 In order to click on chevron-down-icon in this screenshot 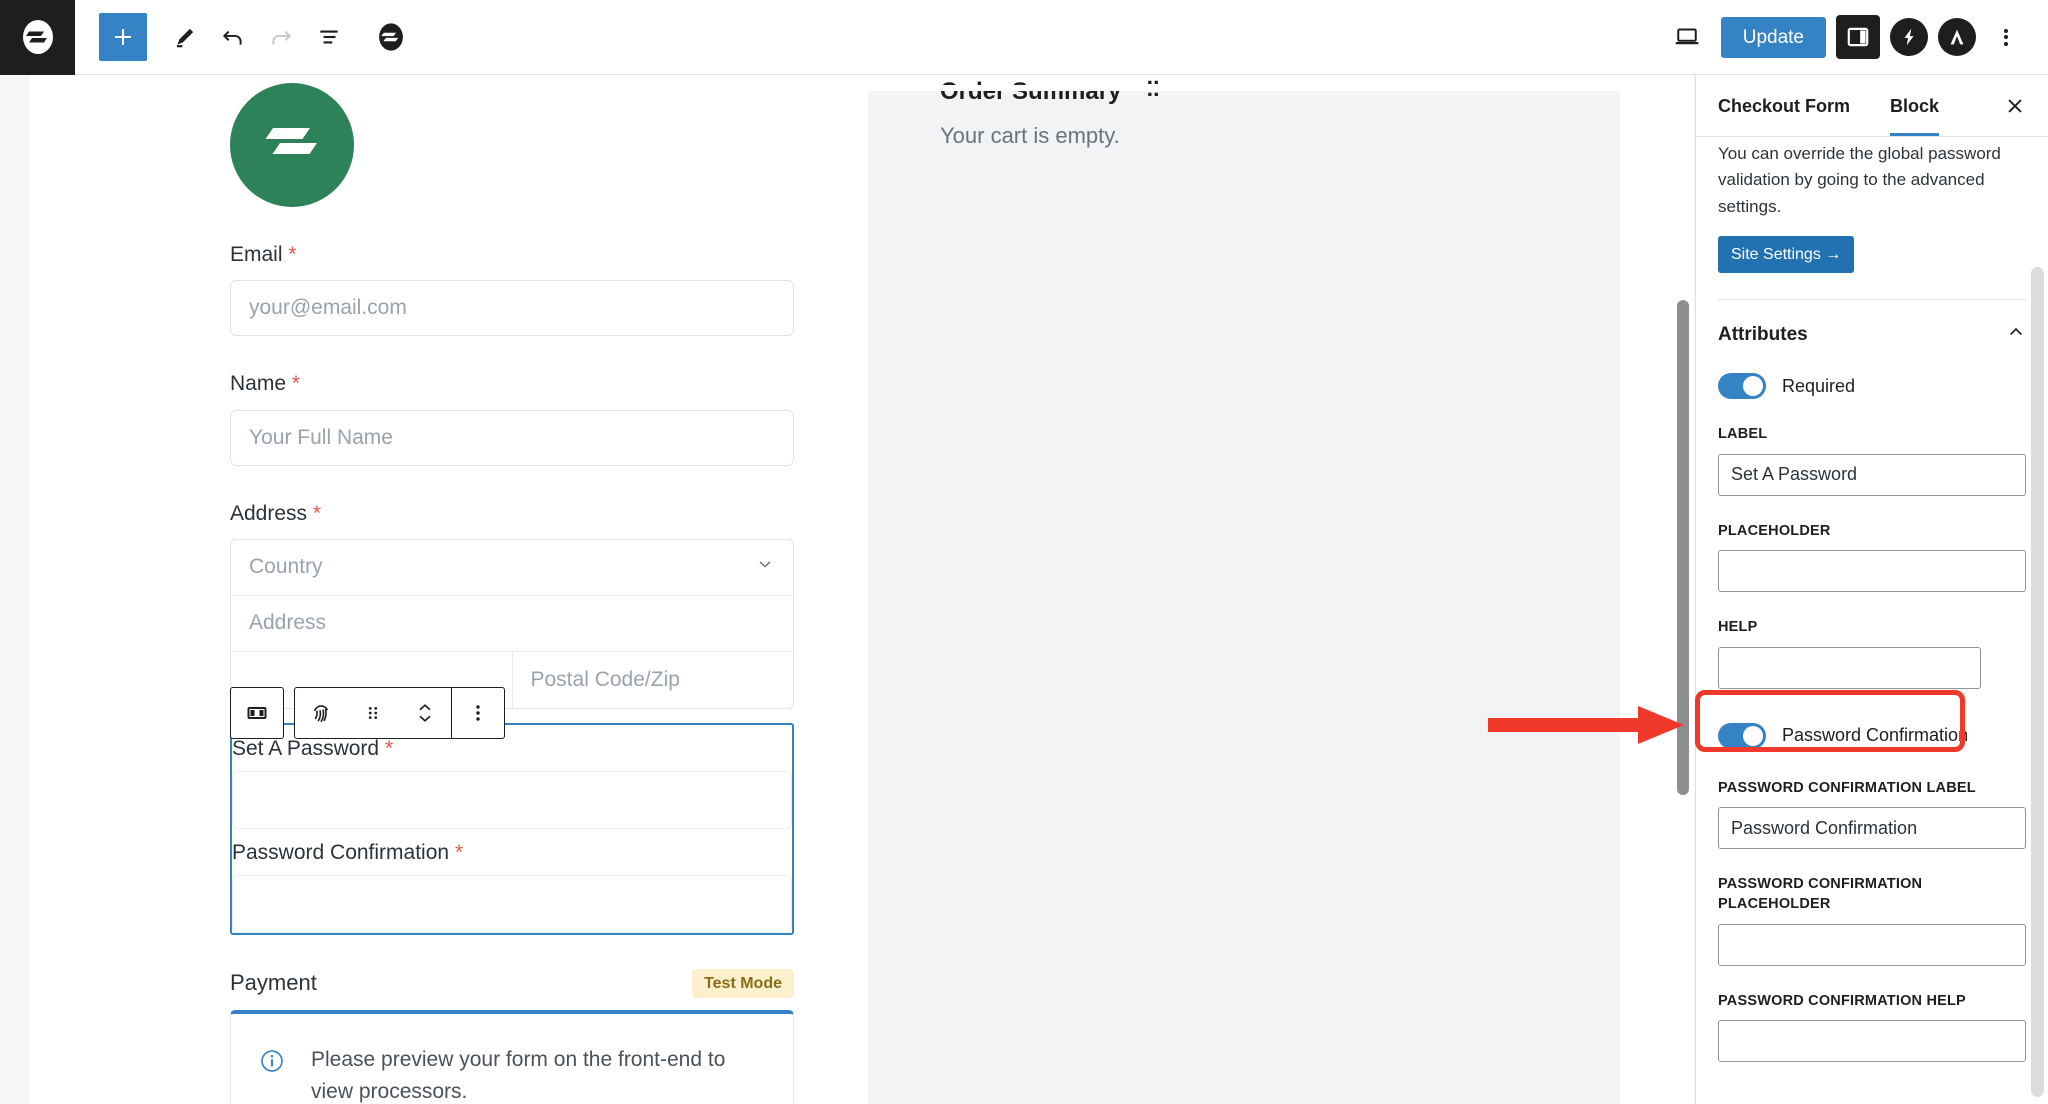, I will do `click(765, 567)`.